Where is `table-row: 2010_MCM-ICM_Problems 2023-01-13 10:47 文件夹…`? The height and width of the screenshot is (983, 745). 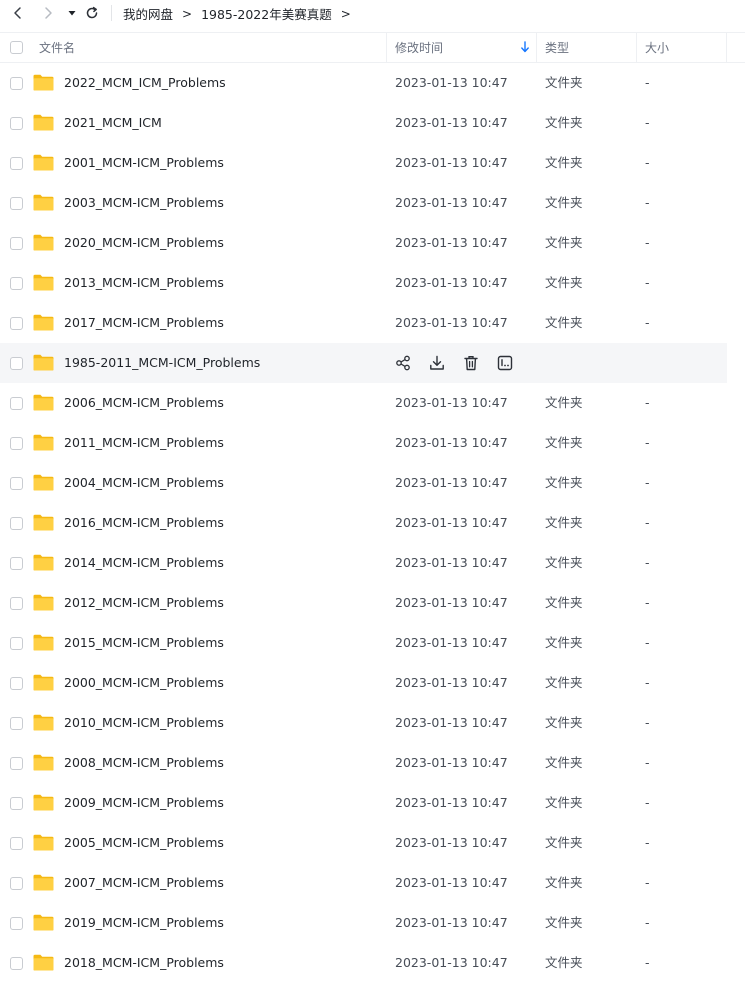
table-row: 2010_MCM-ICM_Problems 2023-01-13 10:47 文件夹… is located at coordinates (363, 723).